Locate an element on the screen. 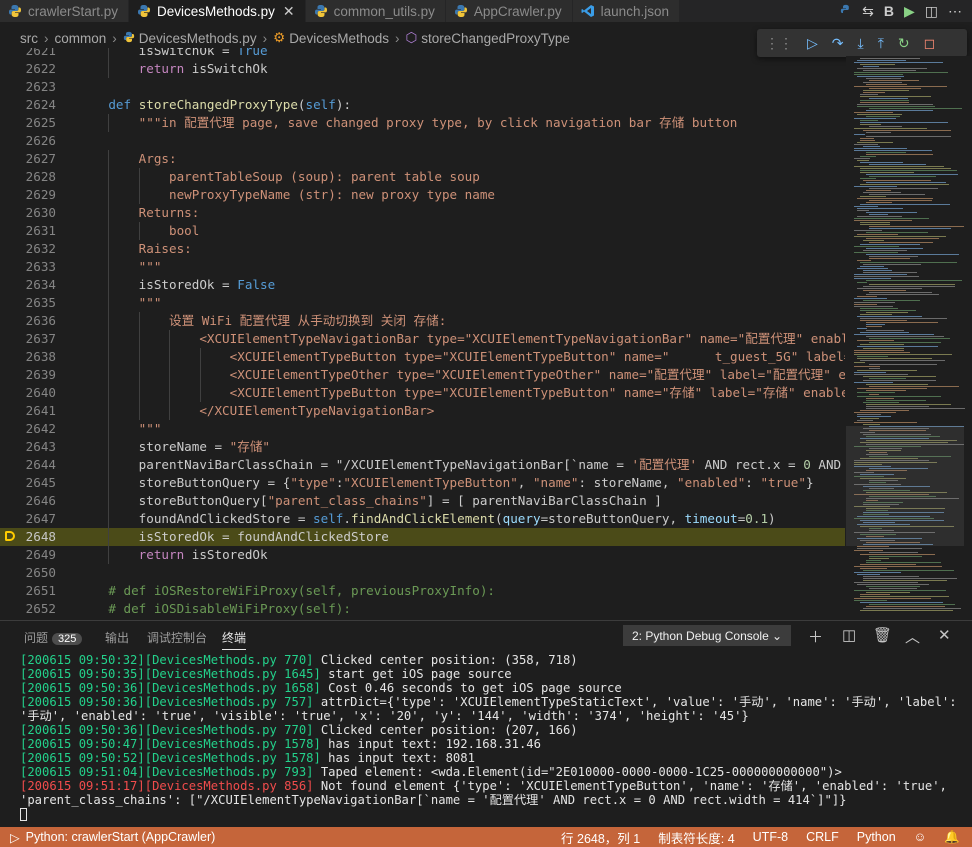 This screenshot has height=847, width=972. tab-terminal: 终端 is located at coordinates (234, 639).